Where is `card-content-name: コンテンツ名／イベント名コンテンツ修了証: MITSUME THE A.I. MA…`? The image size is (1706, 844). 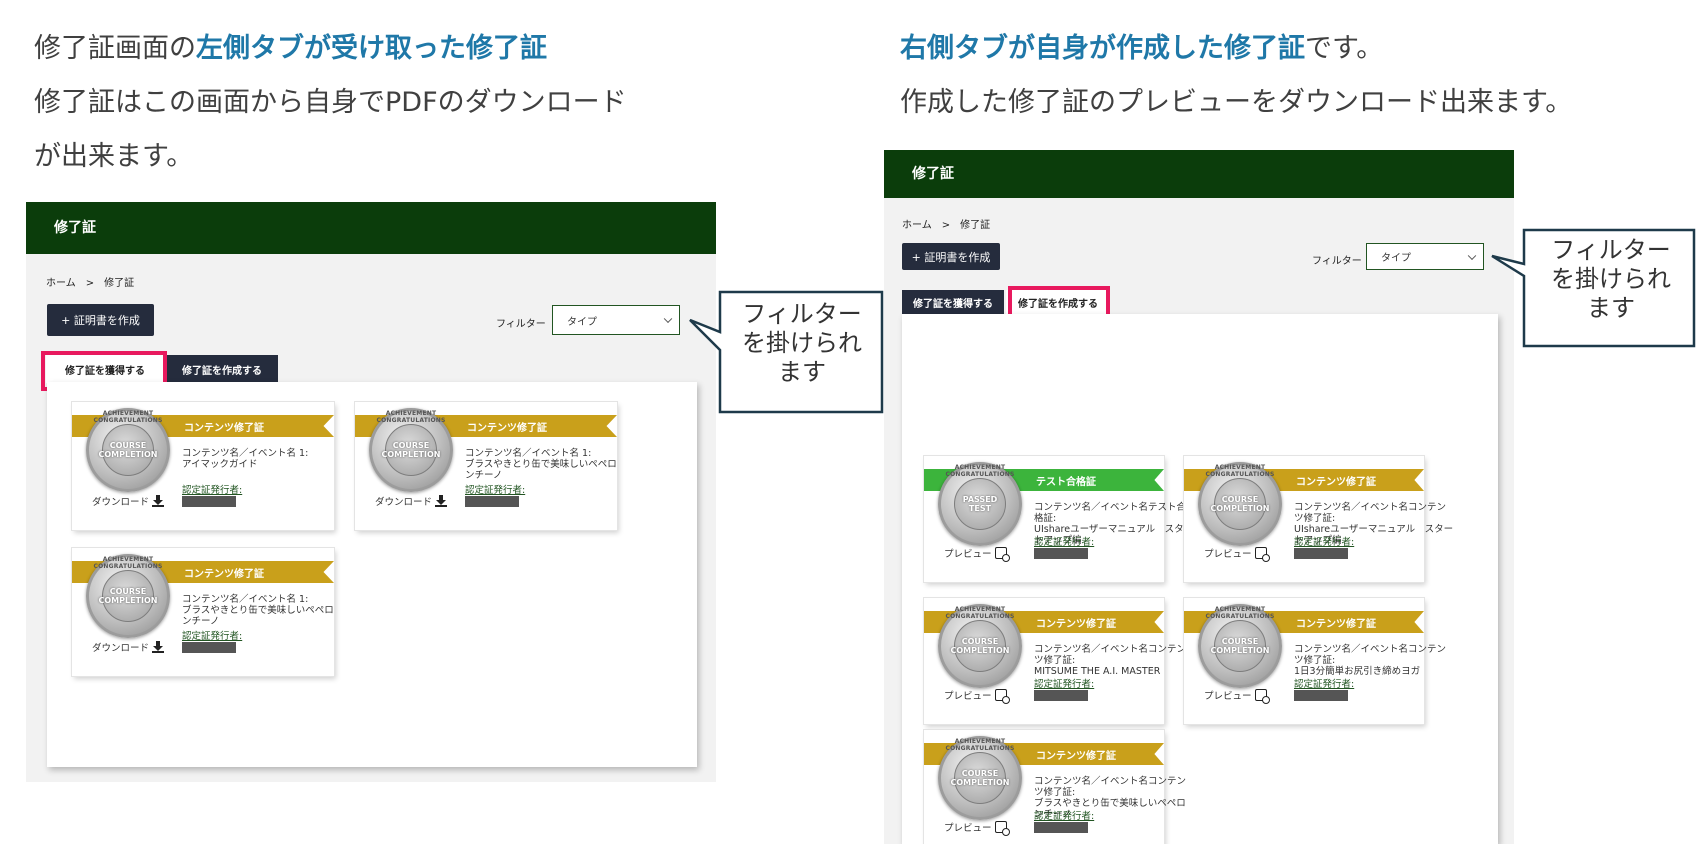 card-content-name: コンテンツ名／イベント名コンテンツ修了証: MITSUME THE A.I. MA… is located at coordinates (1114, 660).